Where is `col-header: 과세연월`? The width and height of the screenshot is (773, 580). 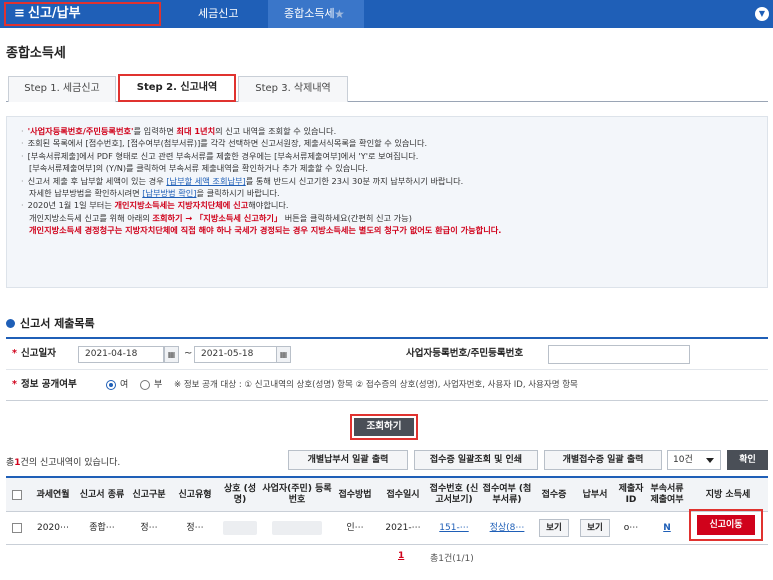
col-header: 과세연월 is located at coordinates (53, 494).